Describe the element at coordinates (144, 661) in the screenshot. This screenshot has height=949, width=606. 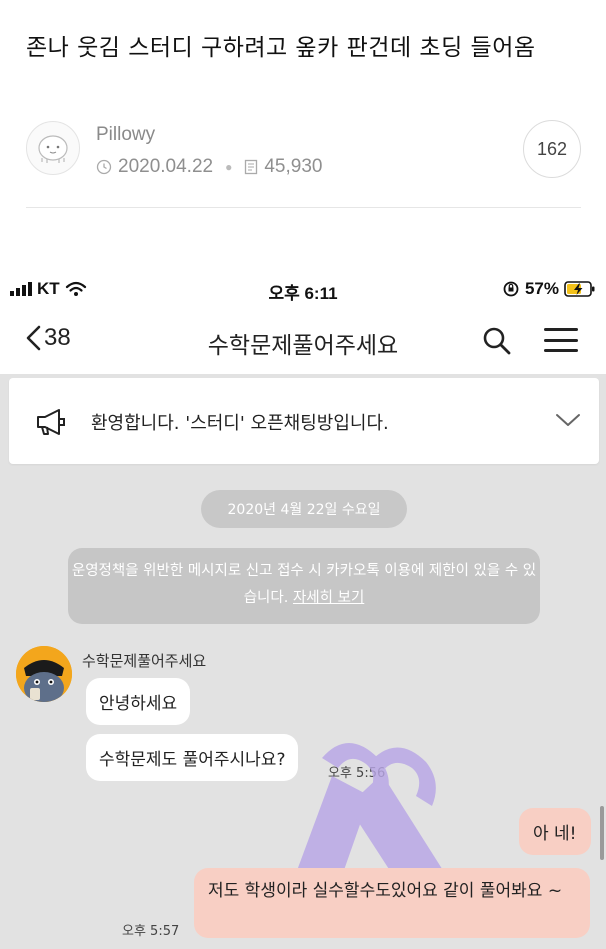
I see `sender-name: 수학문제풀어주세요` at that location.